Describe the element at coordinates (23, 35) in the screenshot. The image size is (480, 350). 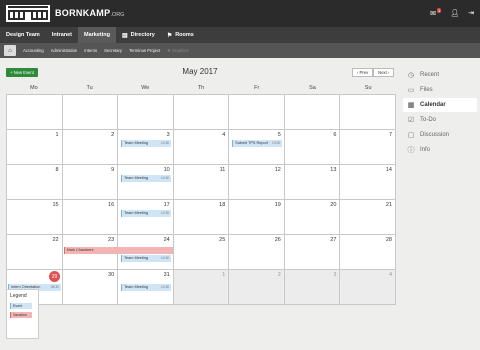
I see `nav-design-team: Design Team` at that location.